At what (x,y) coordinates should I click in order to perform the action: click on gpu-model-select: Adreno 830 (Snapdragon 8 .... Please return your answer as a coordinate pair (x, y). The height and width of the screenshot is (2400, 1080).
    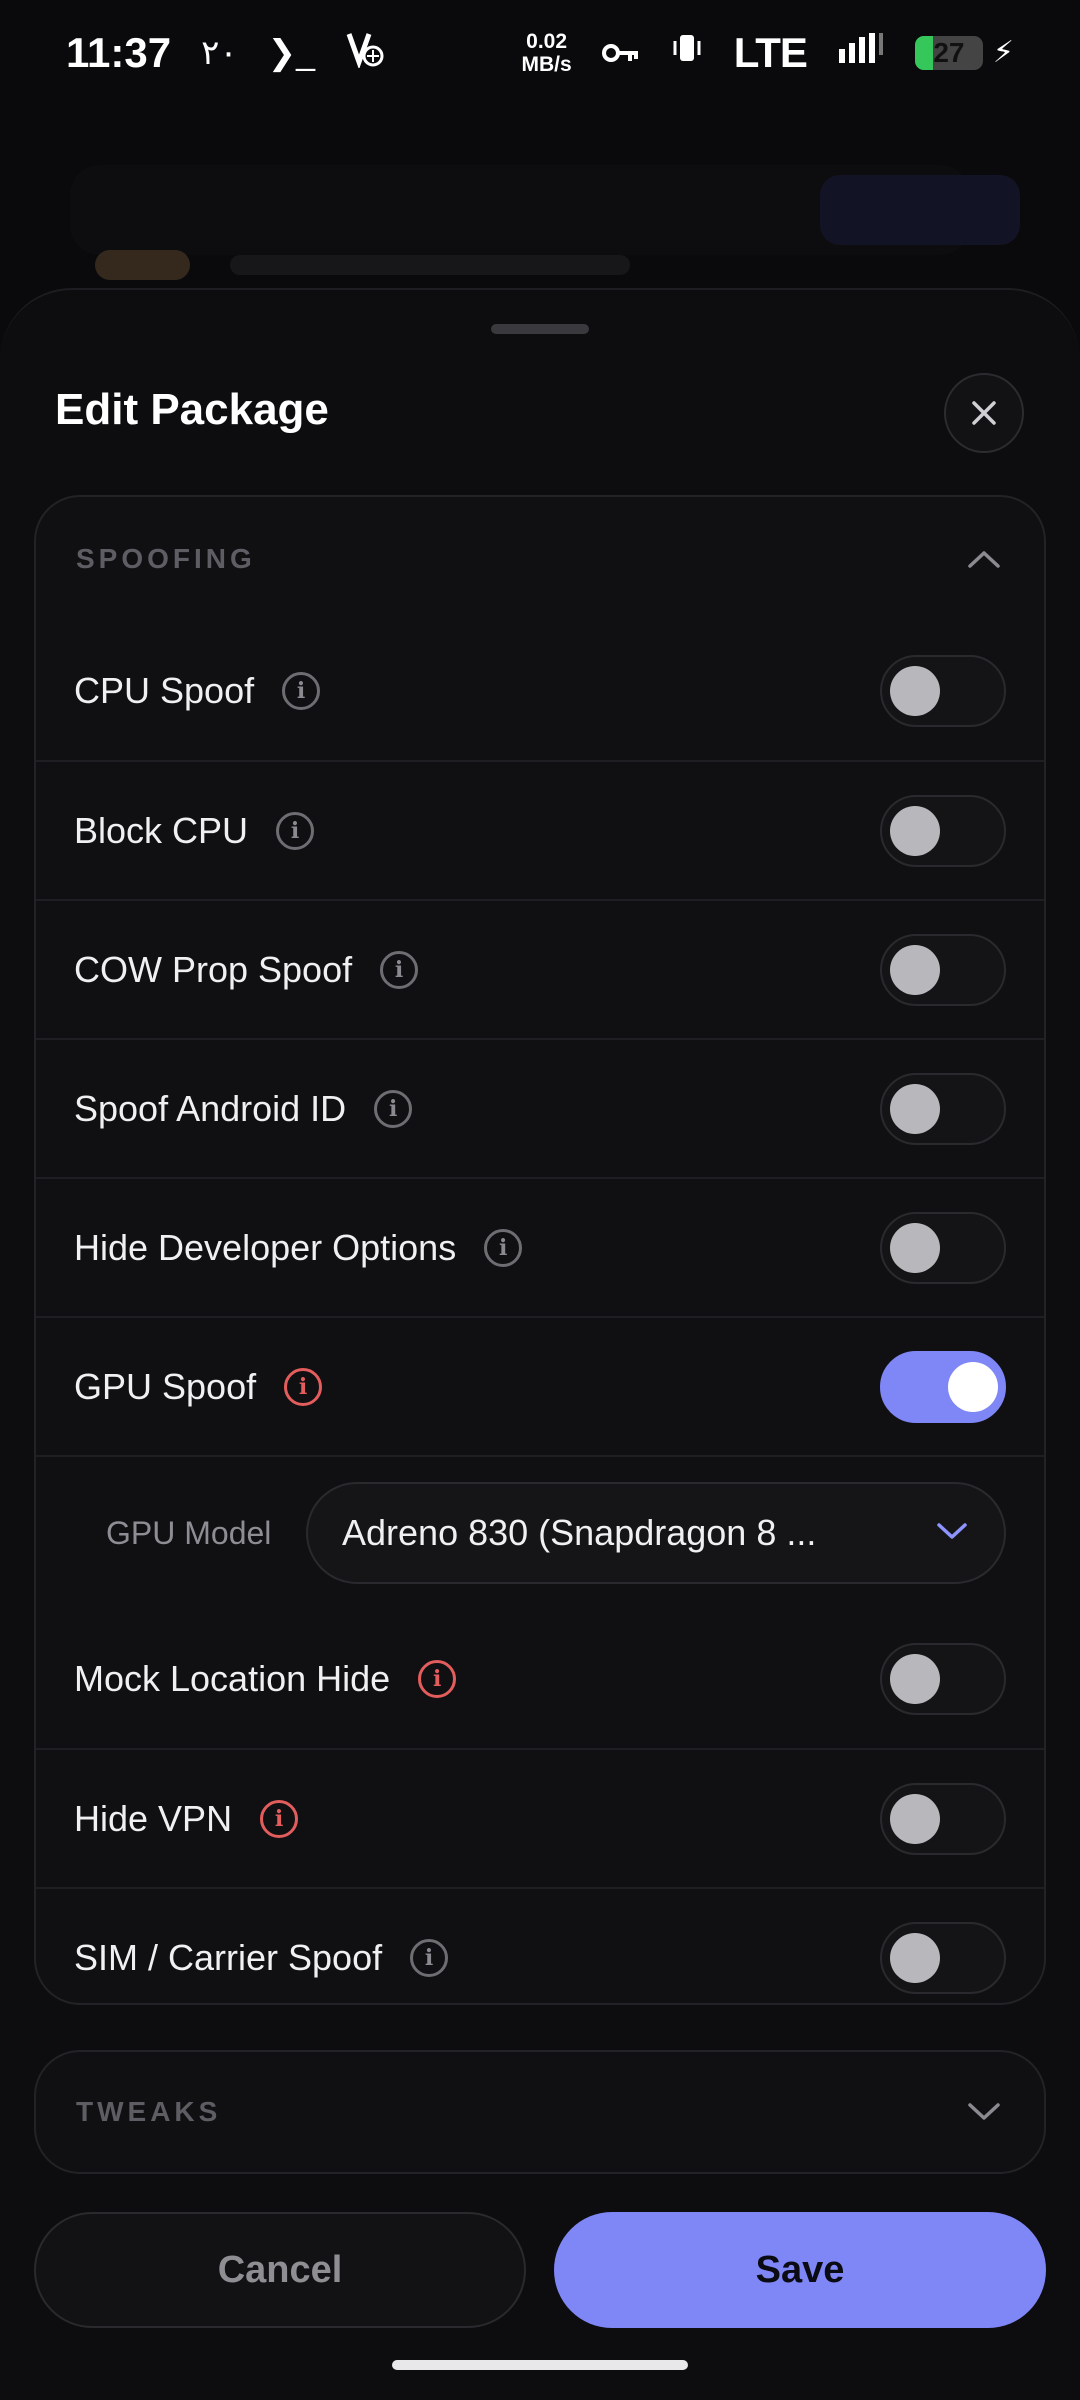
    Looking at the image, I should click on (656, 1533).